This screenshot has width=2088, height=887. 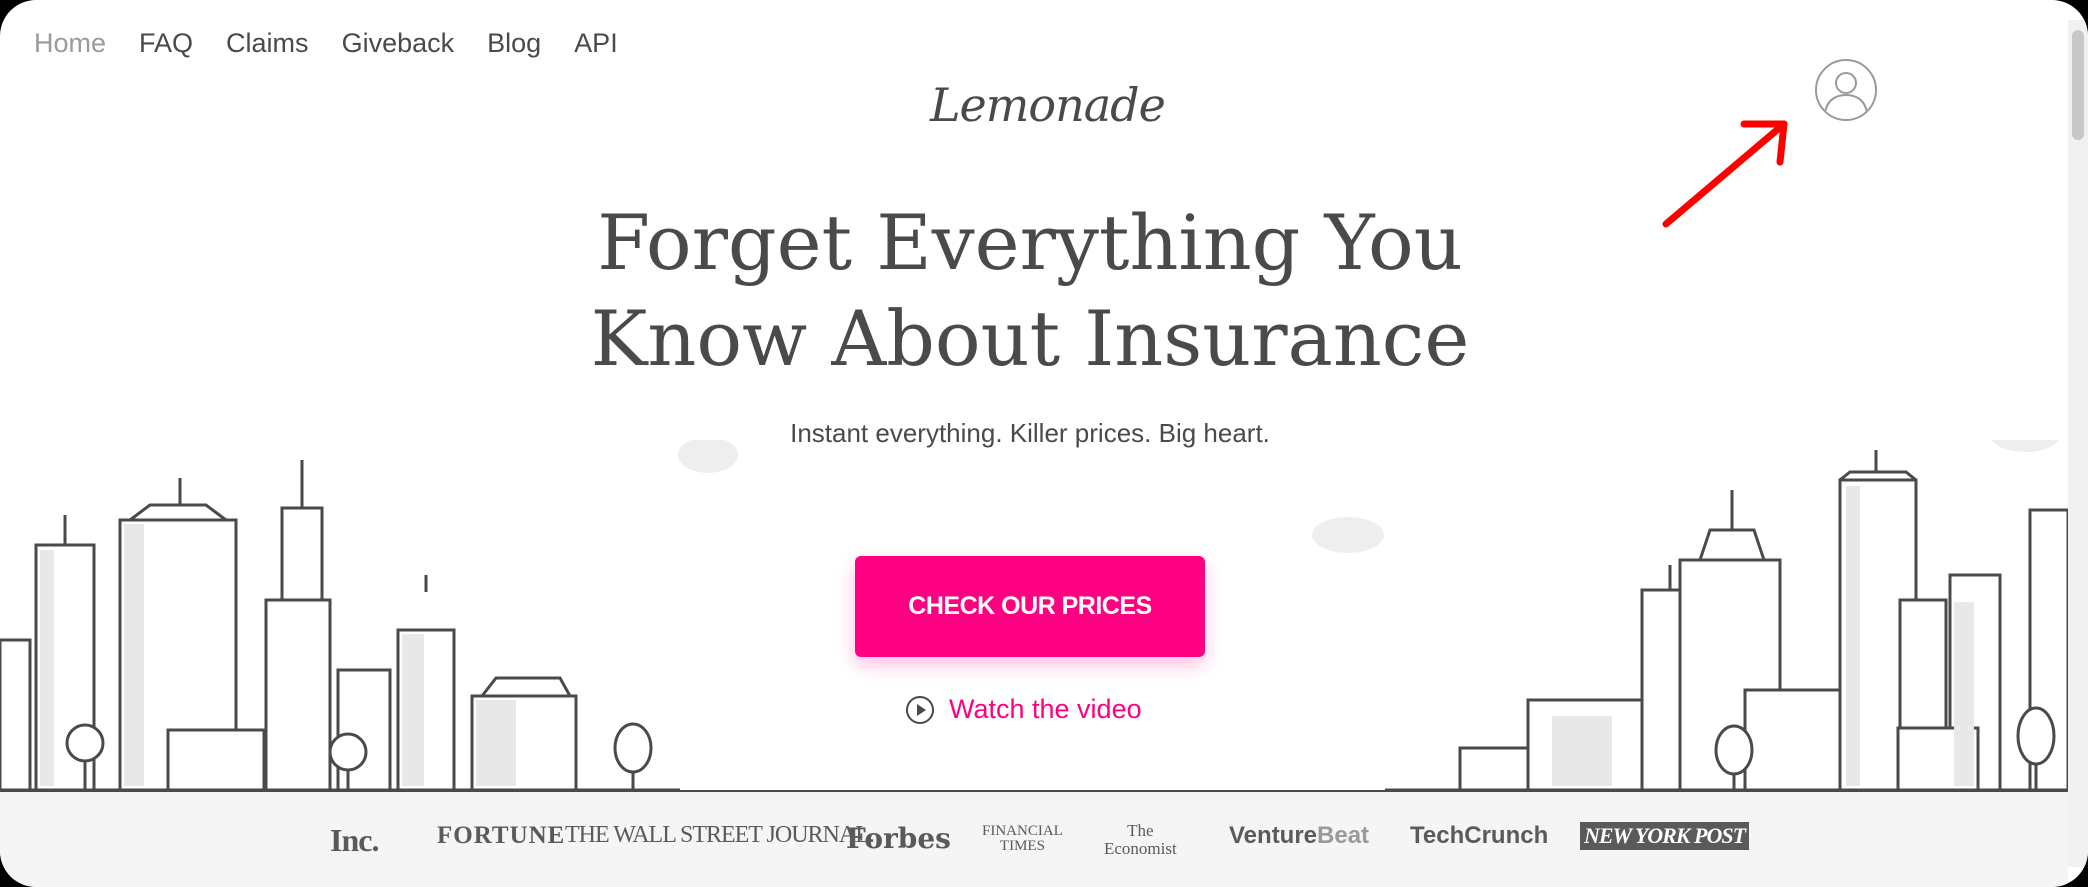 What do you see at coordinates (354, 840) in the screenshot?
I see `inc-logo: Inc.` at bounding box center [354, 840].